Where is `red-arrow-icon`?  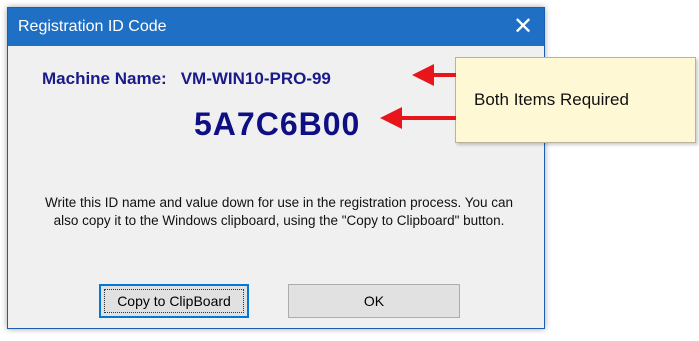
red-arrow-icon is located at coordinates (418, 96).